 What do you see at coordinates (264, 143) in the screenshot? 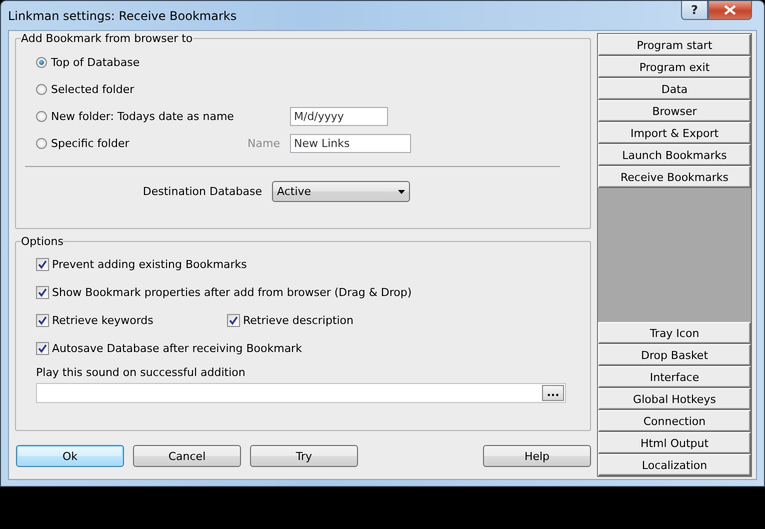
I see `field-label: Name` at bounding box center [264, 143].